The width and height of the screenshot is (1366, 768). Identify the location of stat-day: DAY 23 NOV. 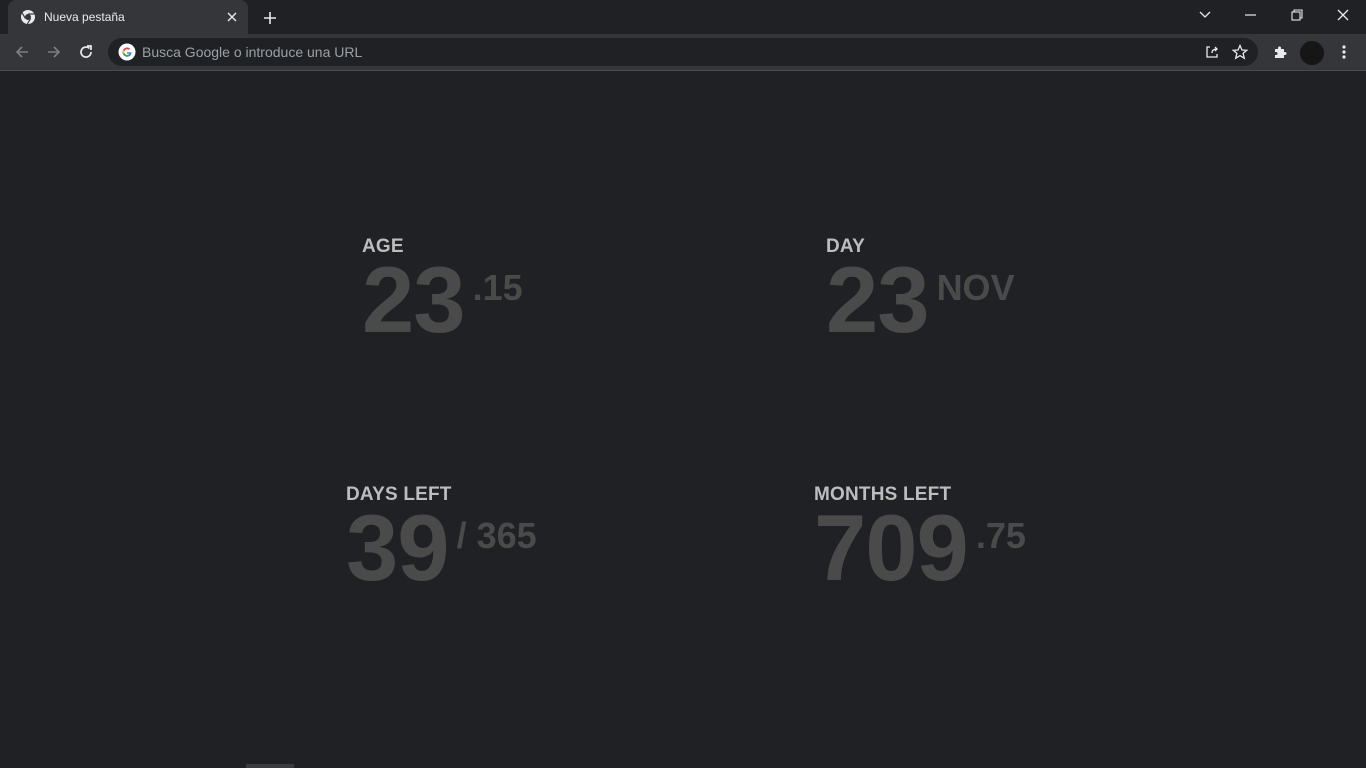
(920, 294).